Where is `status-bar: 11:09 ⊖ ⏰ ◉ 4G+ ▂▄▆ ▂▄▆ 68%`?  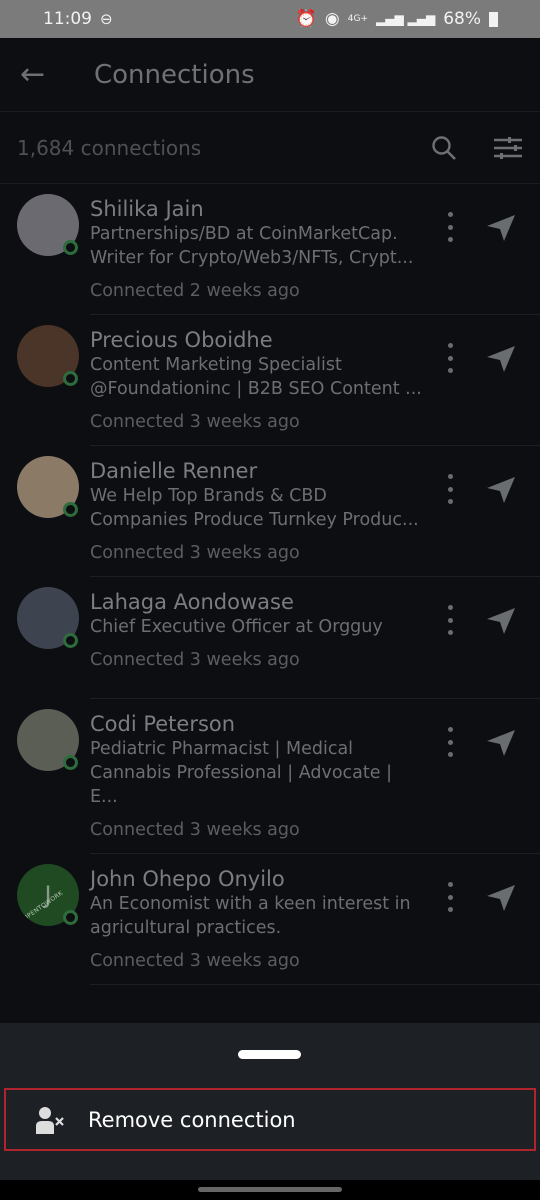 status-bar: 11:09 ⊖ ⏰ ◉ 4G+ ▂▄▆ ▂▄▆ 68% is located at coordinates (270, 19).